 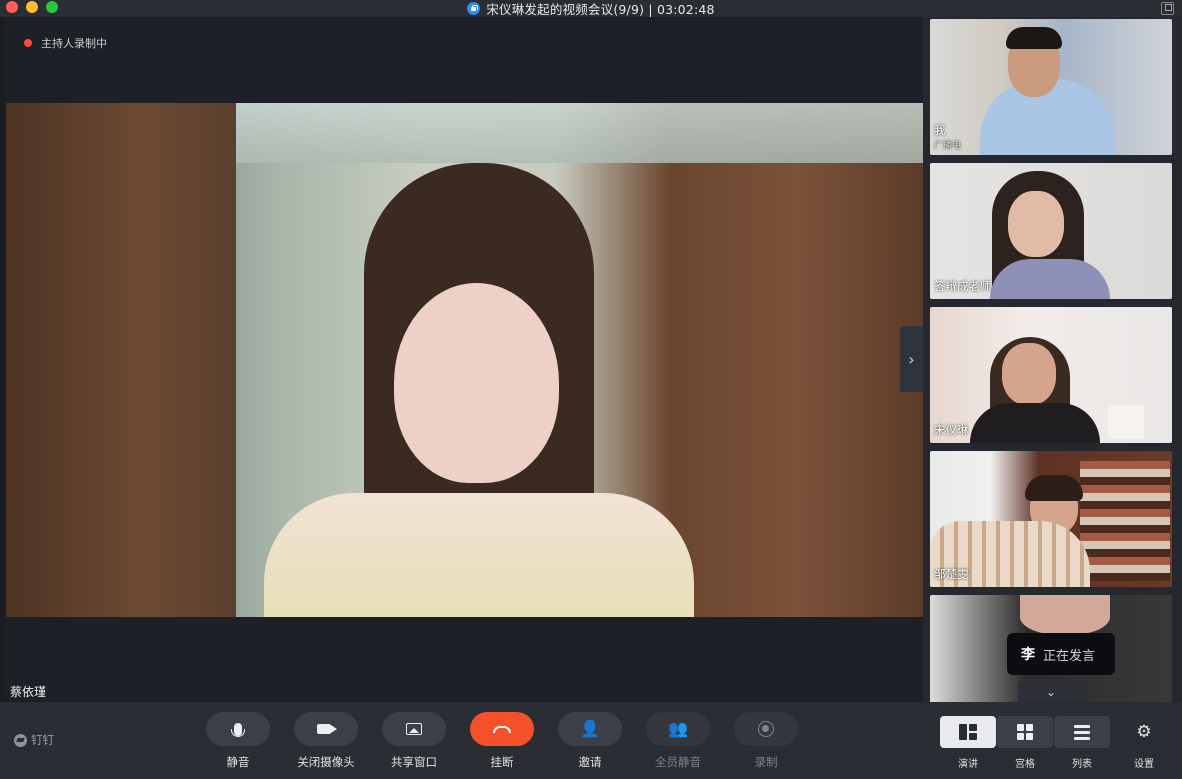 I want to click on video-bg-wardrobe-right, so click(x=797, y=390).